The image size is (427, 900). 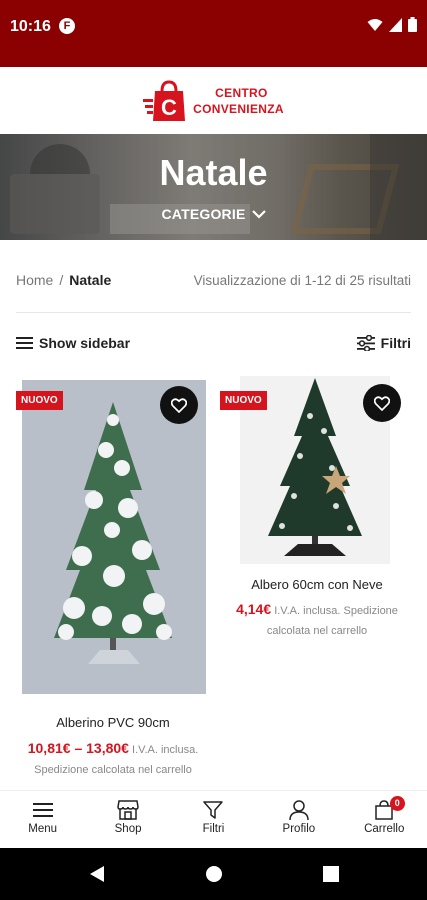 What do you see at coordinates (302, 280) in the screenshot?
I see `results-count: Visualizzazione di 1-12 di 25 risultati` at bounding box center [302, 280].